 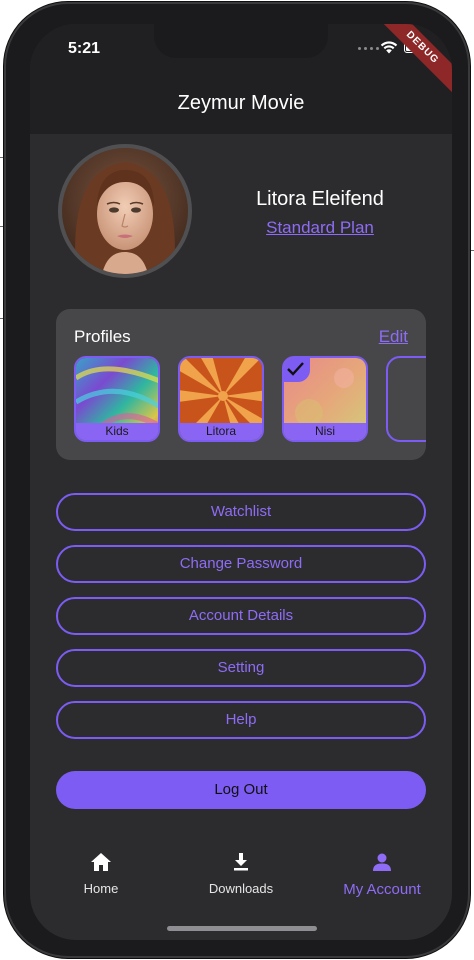 What do you see at coordinates (325, 399) in the screenshot?
I see `profile-tile-nisi: Nisi` at bounding box center [325, 399].